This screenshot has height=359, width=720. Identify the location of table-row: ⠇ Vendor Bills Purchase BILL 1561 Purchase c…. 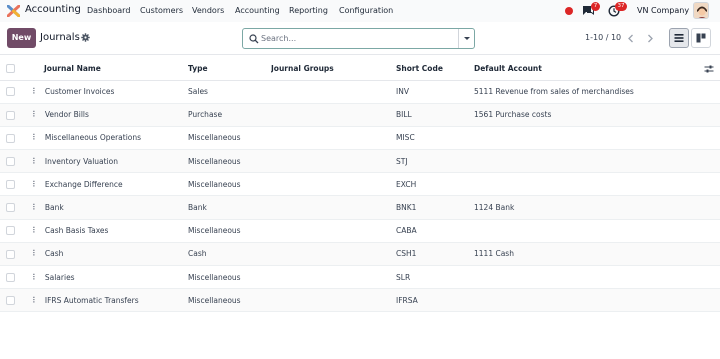
(360, 115).